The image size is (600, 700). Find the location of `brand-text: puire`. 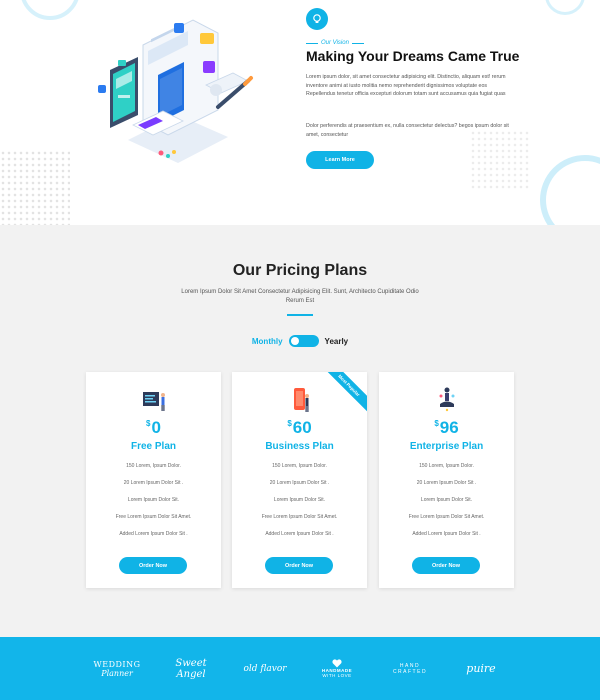

brand-text: puire is located at coordinates (481, 668).